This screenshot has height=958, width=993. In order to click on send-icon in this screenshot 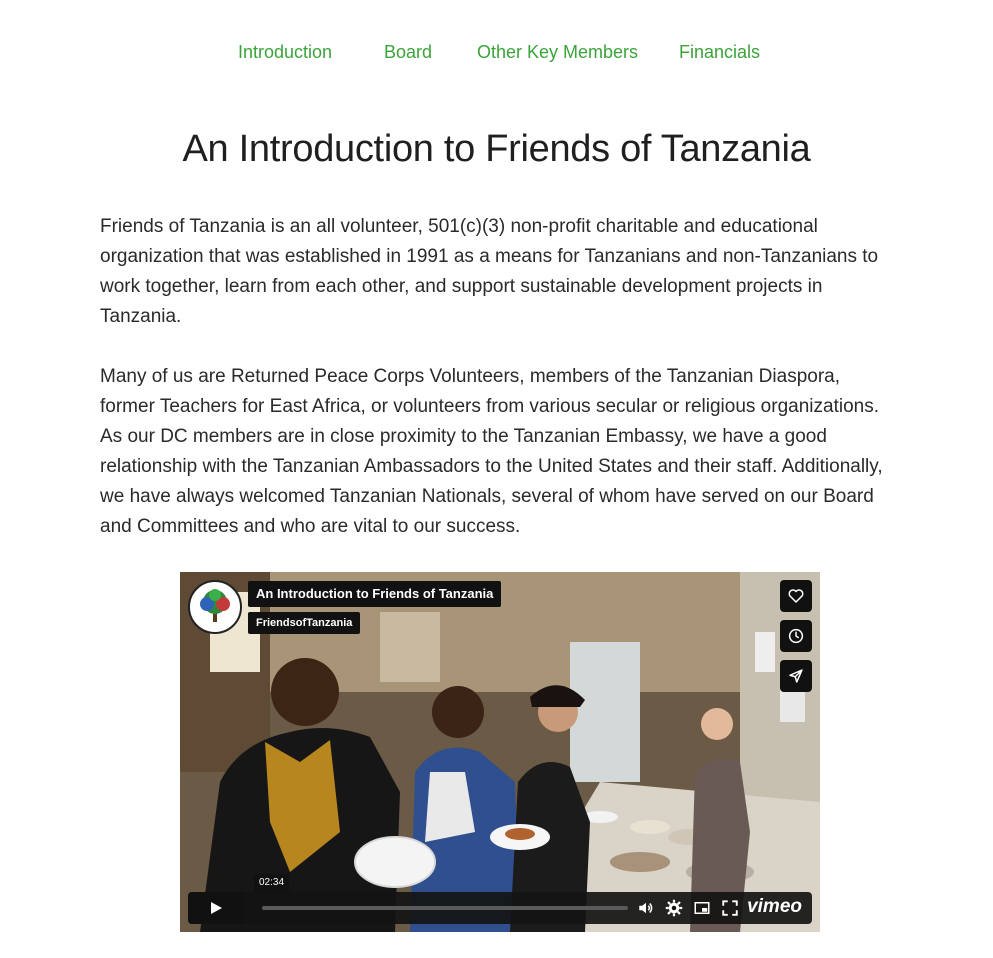, I will do `click(796, 676)`.